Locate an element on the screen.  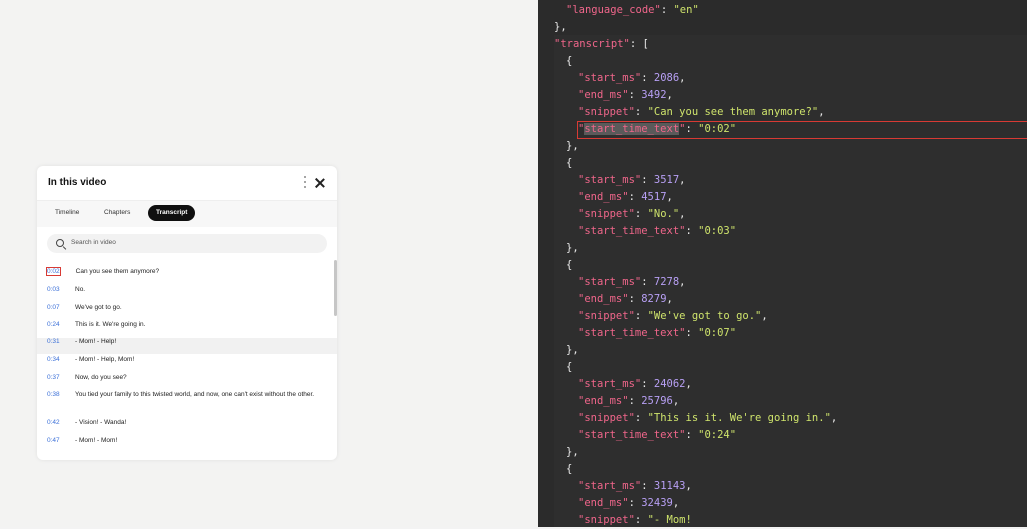
search-input: Search in video is located at coordinates (187, 243).